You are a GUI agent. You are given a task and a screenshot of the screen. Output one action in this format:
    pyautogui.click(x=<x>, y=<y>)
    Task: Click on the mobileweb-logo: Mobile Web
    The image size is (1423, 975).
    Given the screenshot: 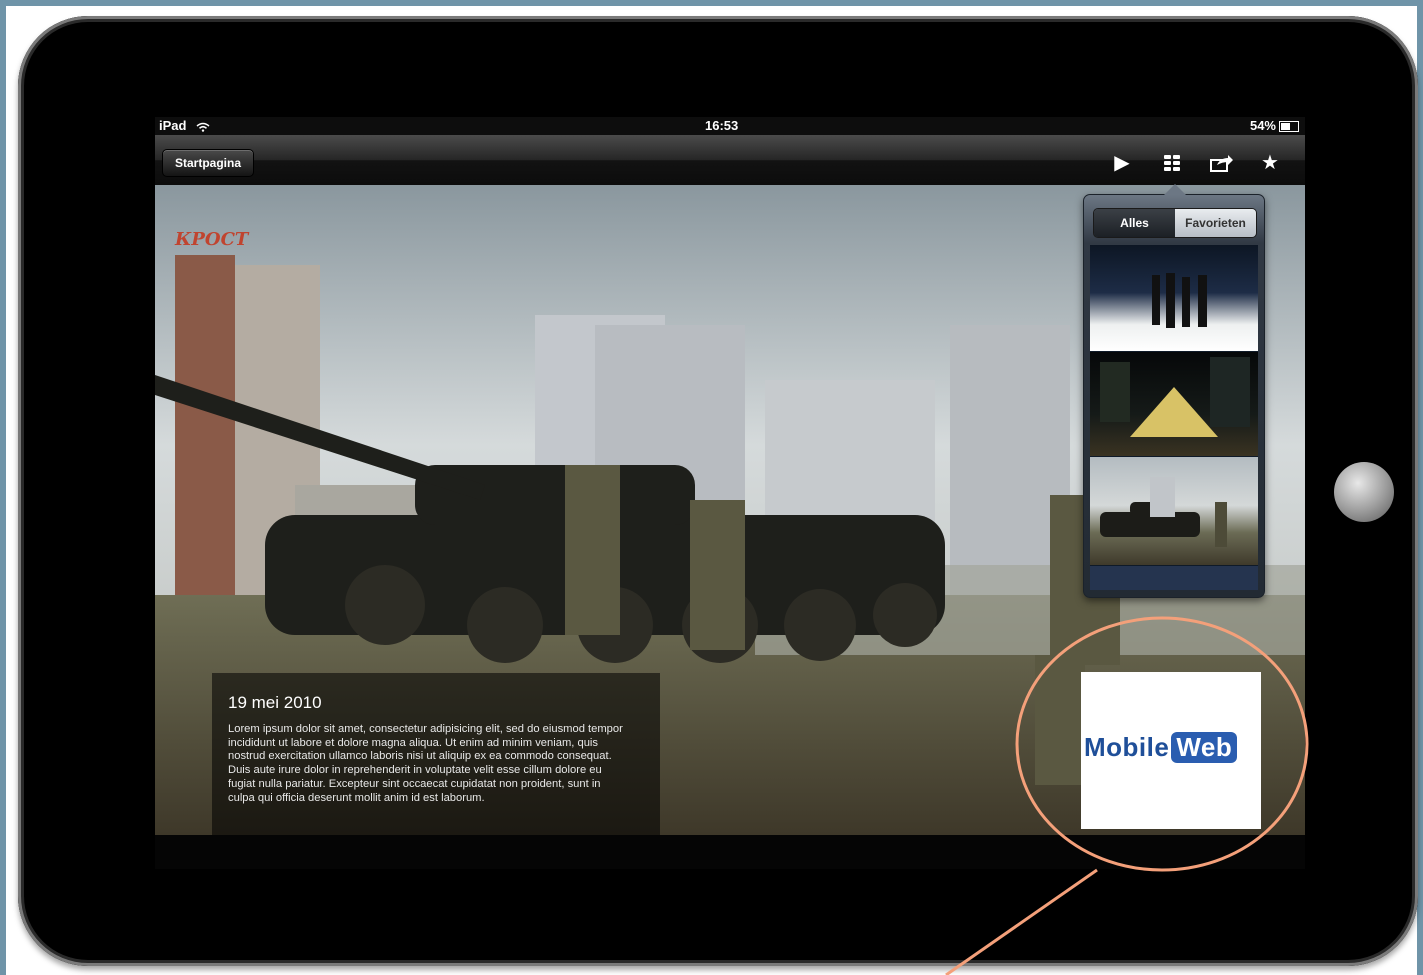 What is the action you would take?
    pyautogui.click(x=1171, y=750)
    